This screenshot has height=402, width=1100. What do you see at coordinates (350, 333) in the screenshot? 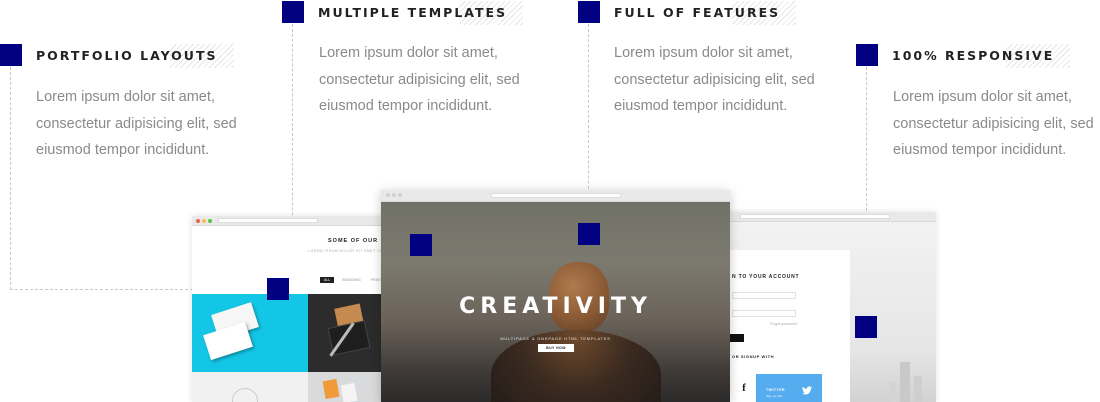
I see `portfolio-tile-stationery` at bounding box center [350, 333].